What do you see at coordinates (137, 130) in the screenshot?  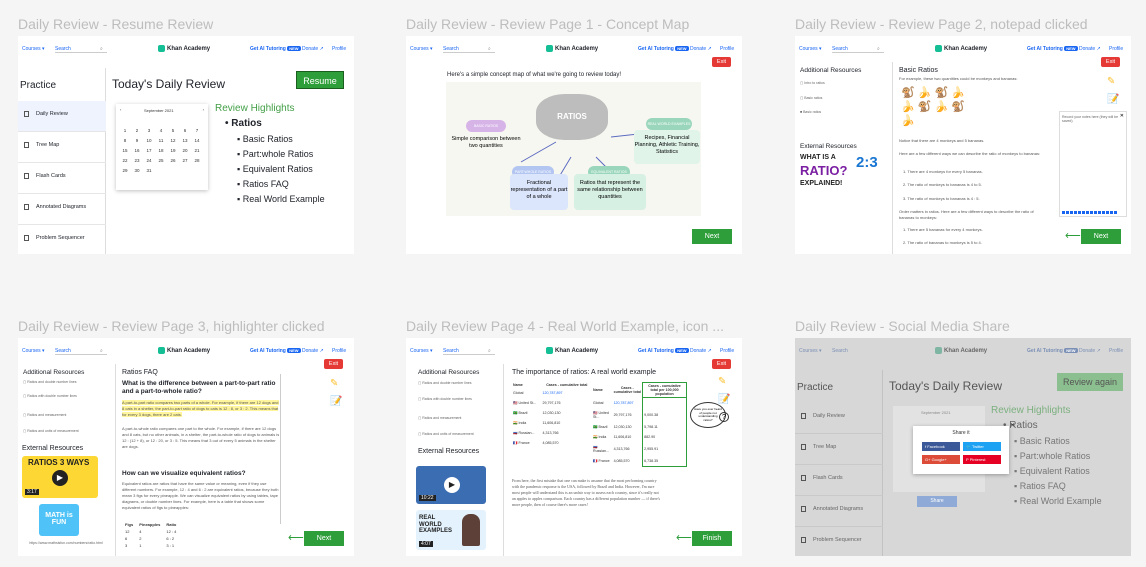 I see `calendar-day: 2` at bounding box center [137, 130].